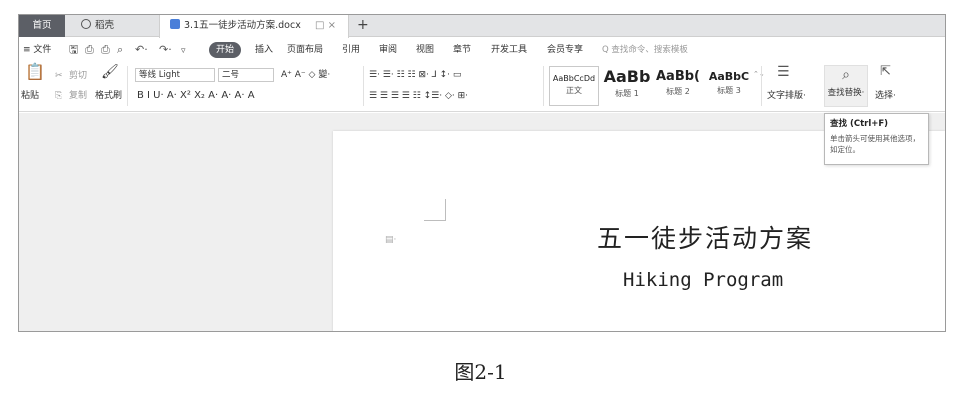  Describe the element at coordinates (225, 50) in the screenshot. I see `menu-start-tab: 开始` at that location.